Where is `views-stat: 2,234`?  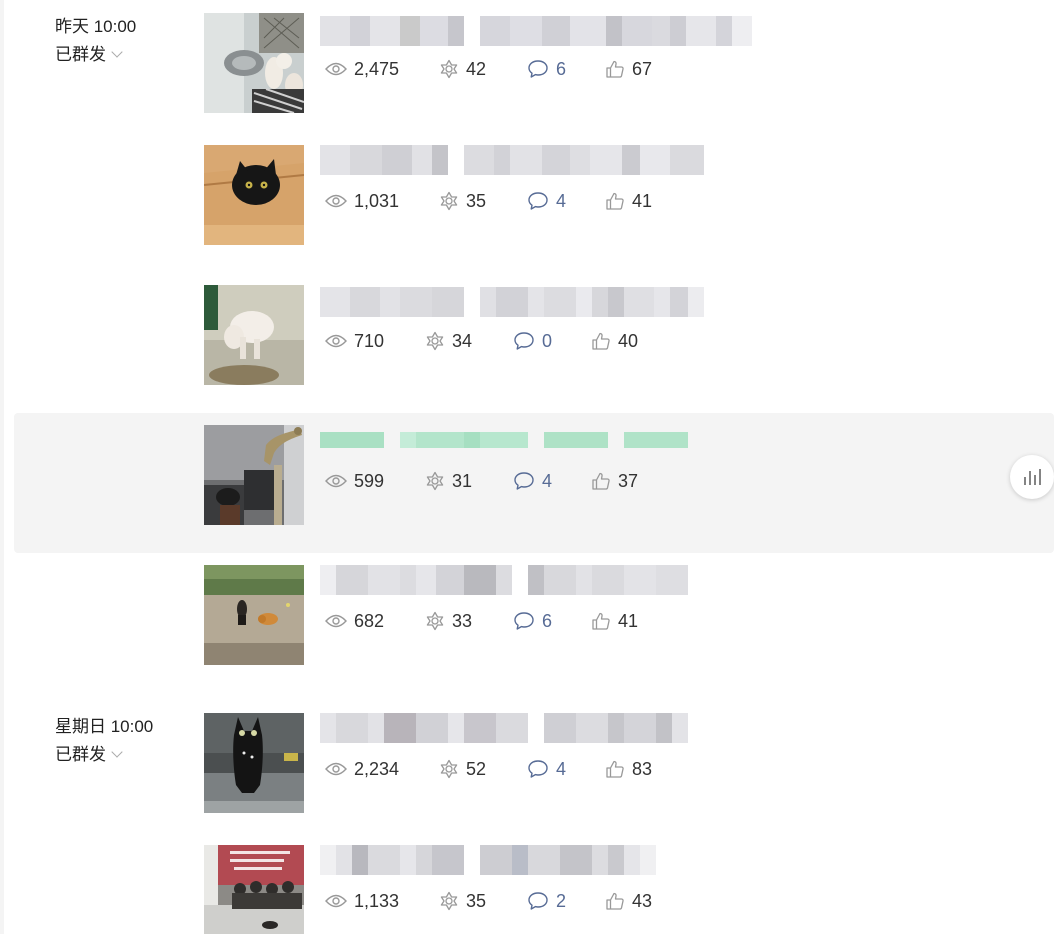
views-stat: 2,234 is located at coordinates (362, 769).